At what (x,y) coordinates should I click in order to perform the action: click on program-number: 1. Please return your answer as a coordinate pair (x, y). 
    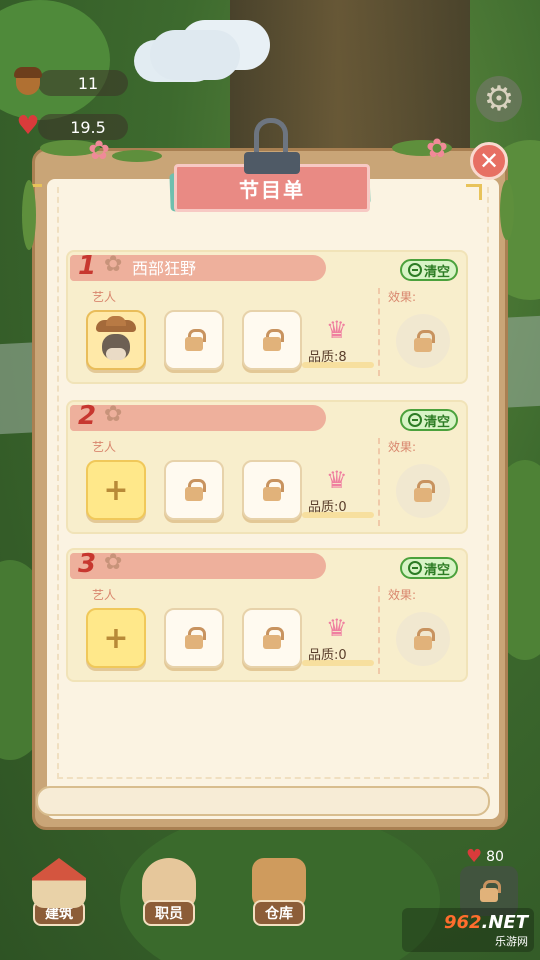
    Looking at the image, I should click on (87, 266).